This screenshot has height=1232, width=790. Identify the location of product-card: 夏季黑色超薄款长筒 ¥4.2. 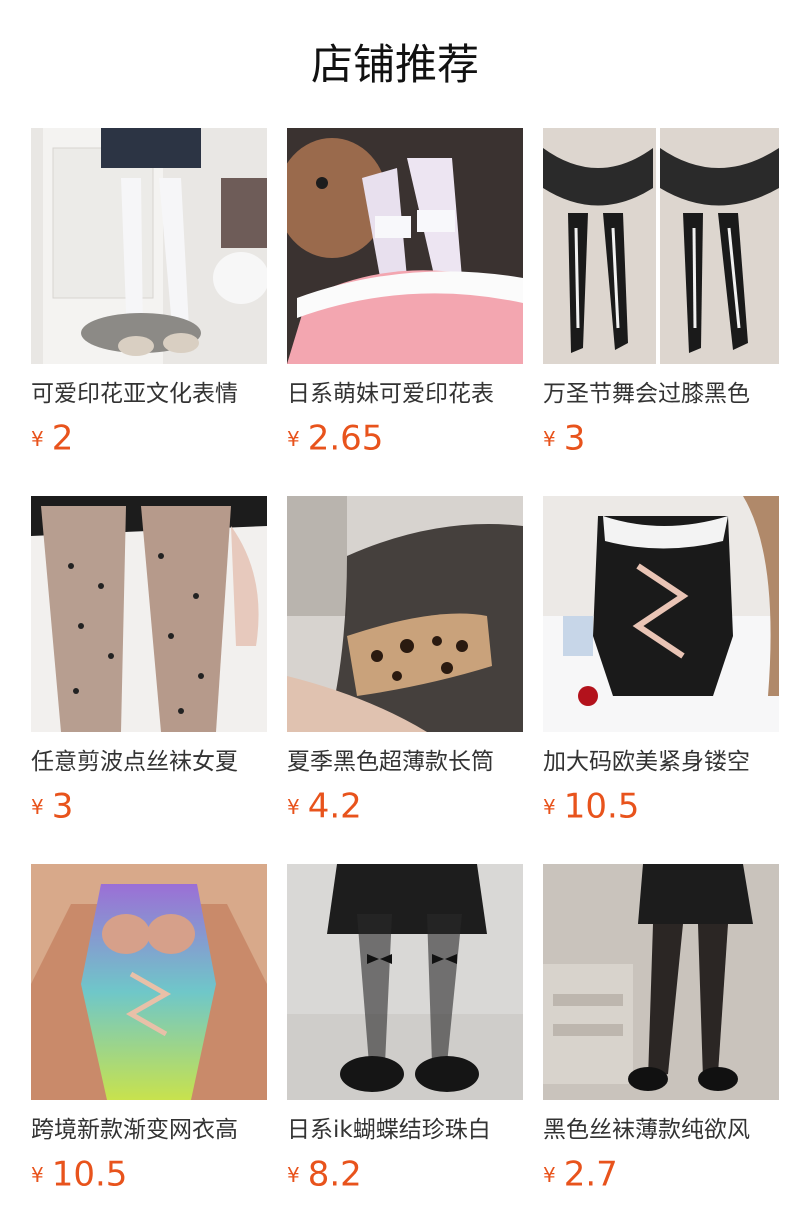
(405, 666).